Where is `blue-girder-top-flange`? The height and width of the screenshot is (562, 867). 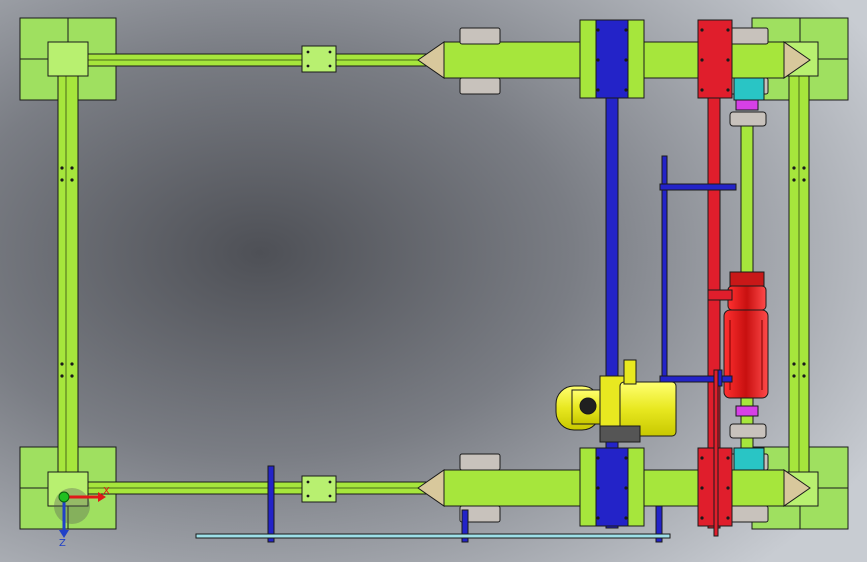 blue-girder-top-flange is located at coordinates (612, 59).